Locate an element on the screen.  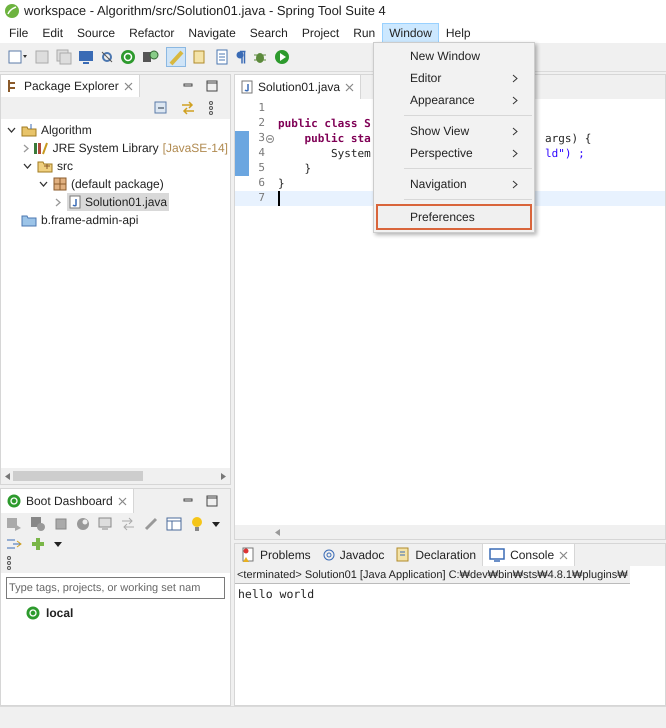
grid-box-icon is located at coordinates (60, 184).